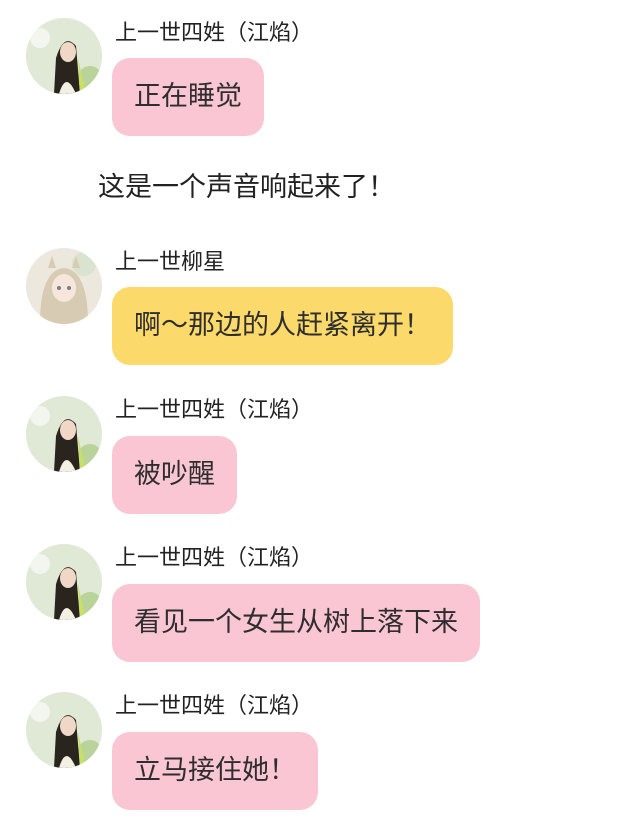 This screenshot has height=823, width=640. What do you see at coordinates (246, 187) in the screenshot?
I see `narration-text: 这是一个声音响起来了！` at bounding box center [246, 187].